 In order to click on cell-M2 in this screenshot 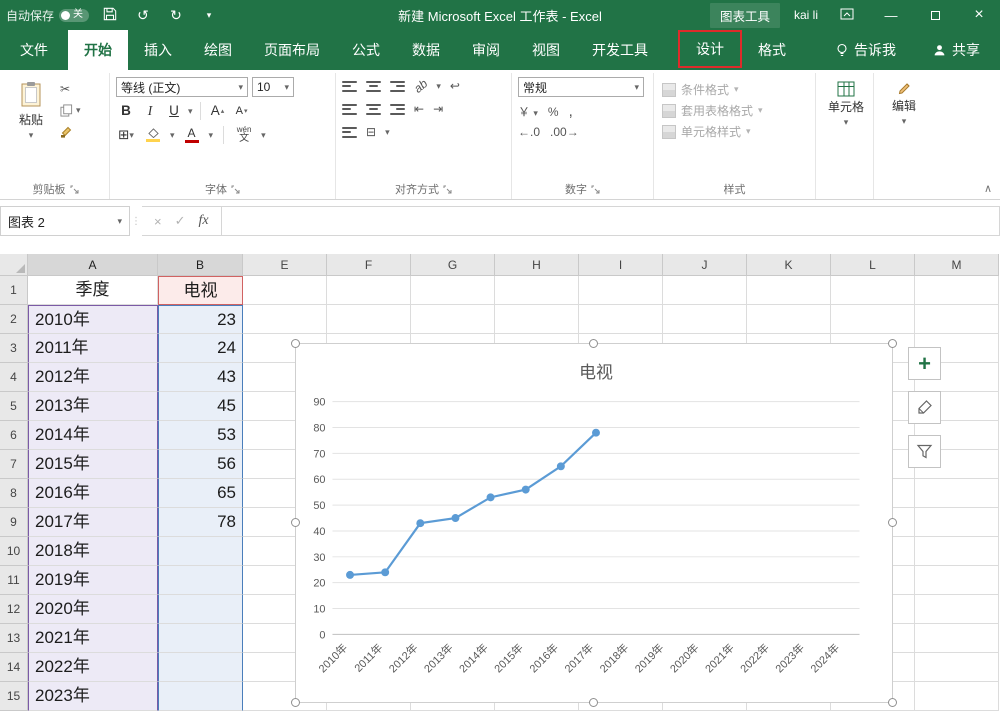, I will do `click(957, 319)`.